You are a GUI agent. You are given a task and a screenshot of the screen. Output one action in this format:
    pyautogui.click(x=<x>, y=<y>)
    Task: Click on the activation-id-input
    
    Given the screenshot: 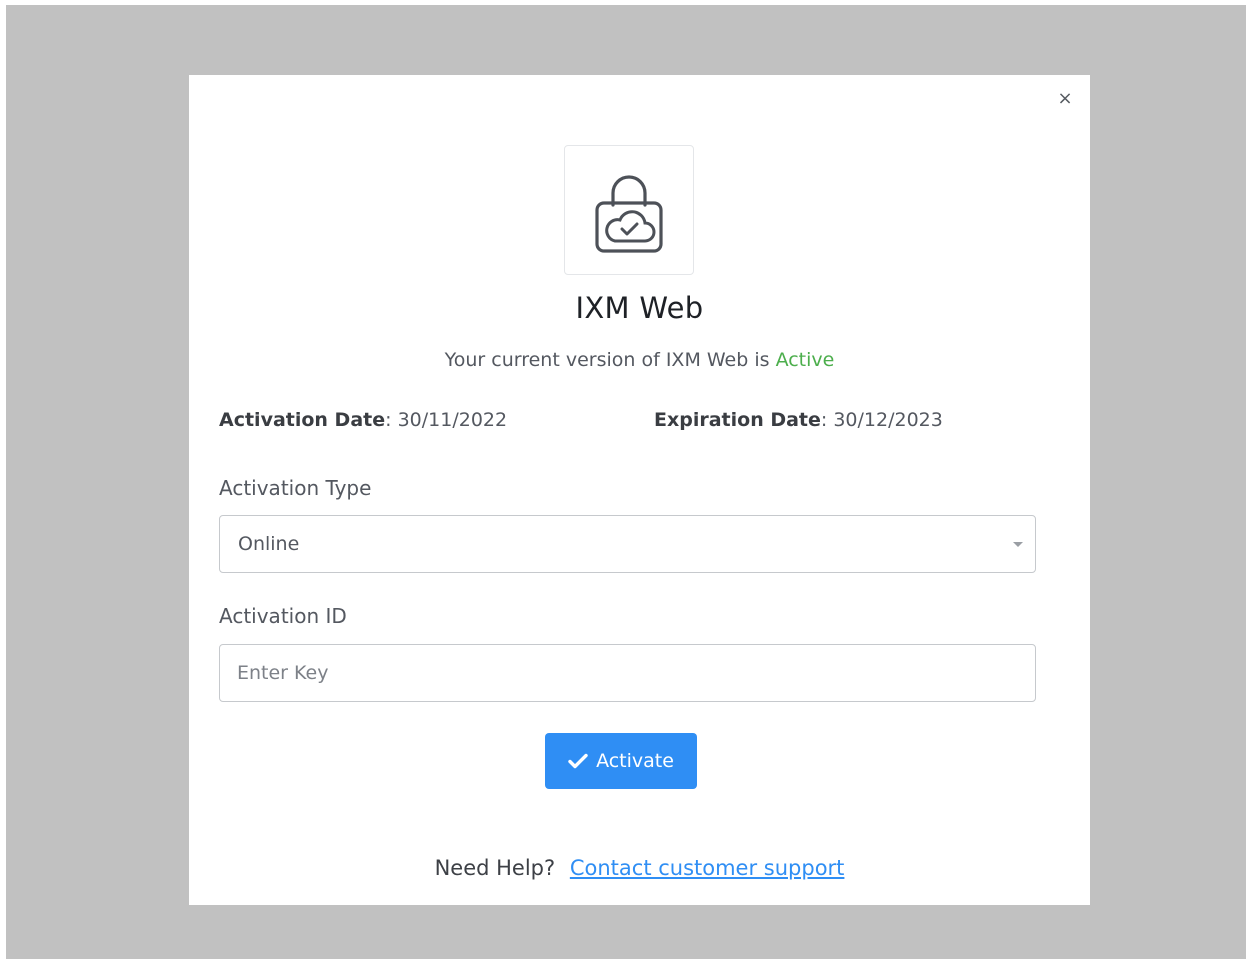 What is the action you would take?
    pyautogui.click(x=627, y=673)
    